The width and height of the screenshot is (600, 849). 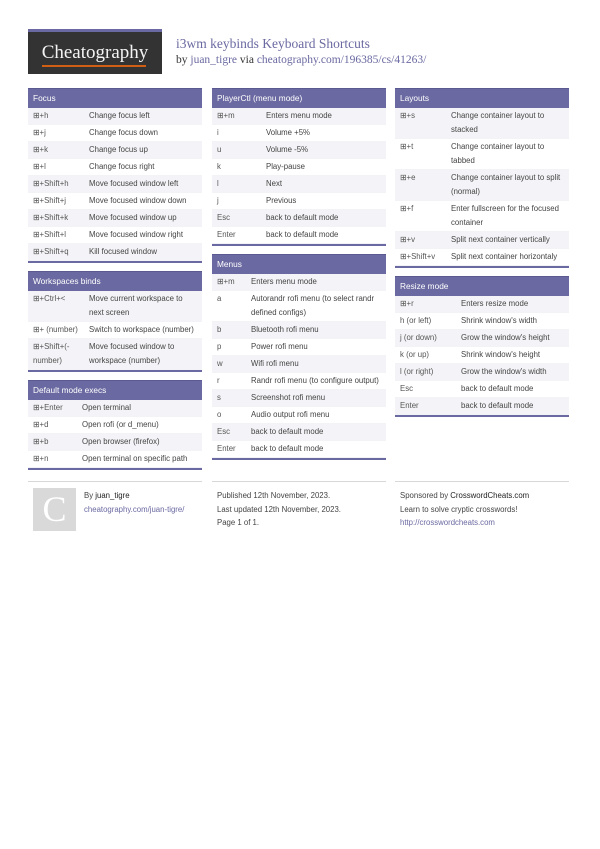 I want to click on shortcut-key: h (or left), so click(x=416, y=320).